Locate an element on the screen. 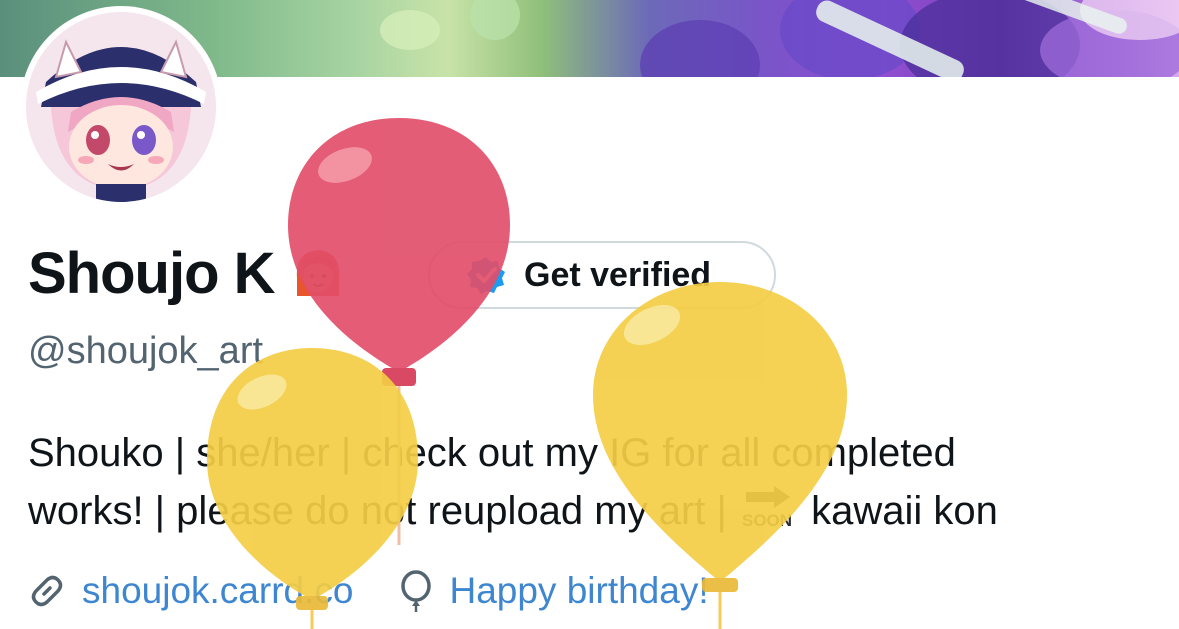 The height and width of the screenshot is (629, 1179). avatar is located at coordinates (121, 107).